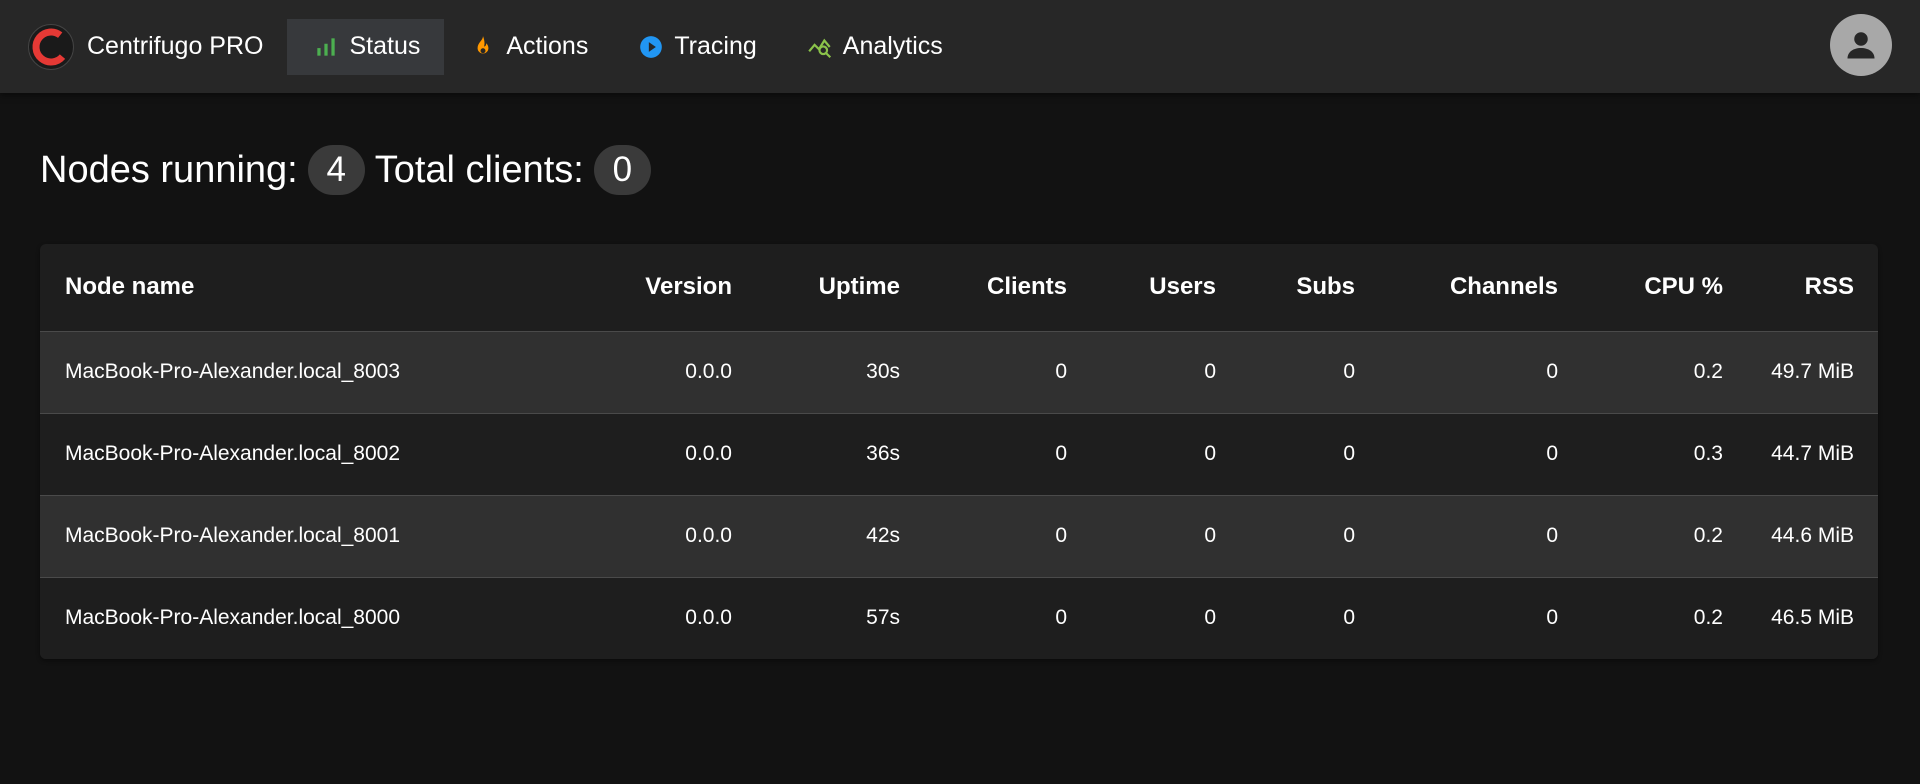  I want to click on nav-tracing-label: Tracing, so click(715, 46).